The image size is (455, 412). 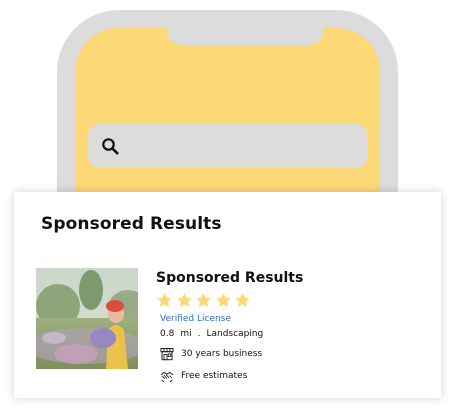 I want to click on listing-photo, so click(x=87, y=318).